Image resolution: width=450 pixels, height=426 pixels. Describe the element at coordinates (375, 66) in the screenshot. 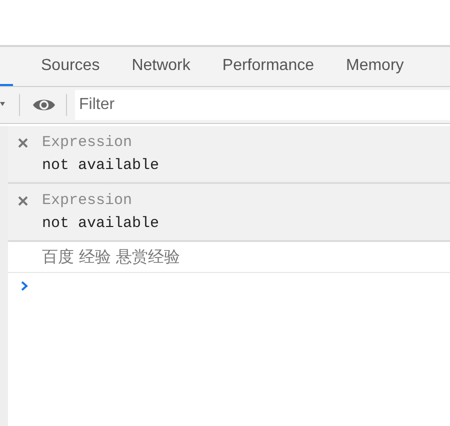

I see `tab: Memory` at that location.